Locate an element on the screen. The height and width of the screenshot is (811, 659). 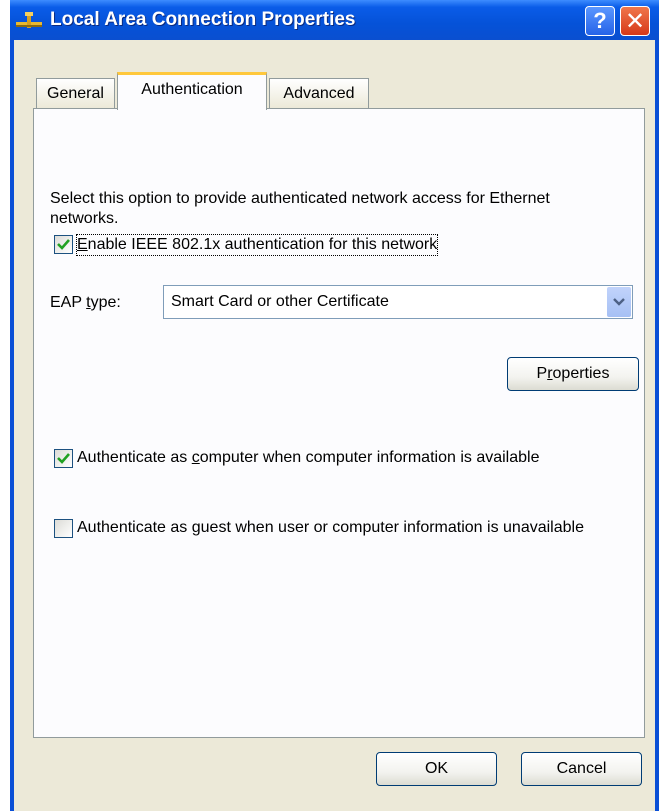
help-button: ? is located at coordinates (600, 21).